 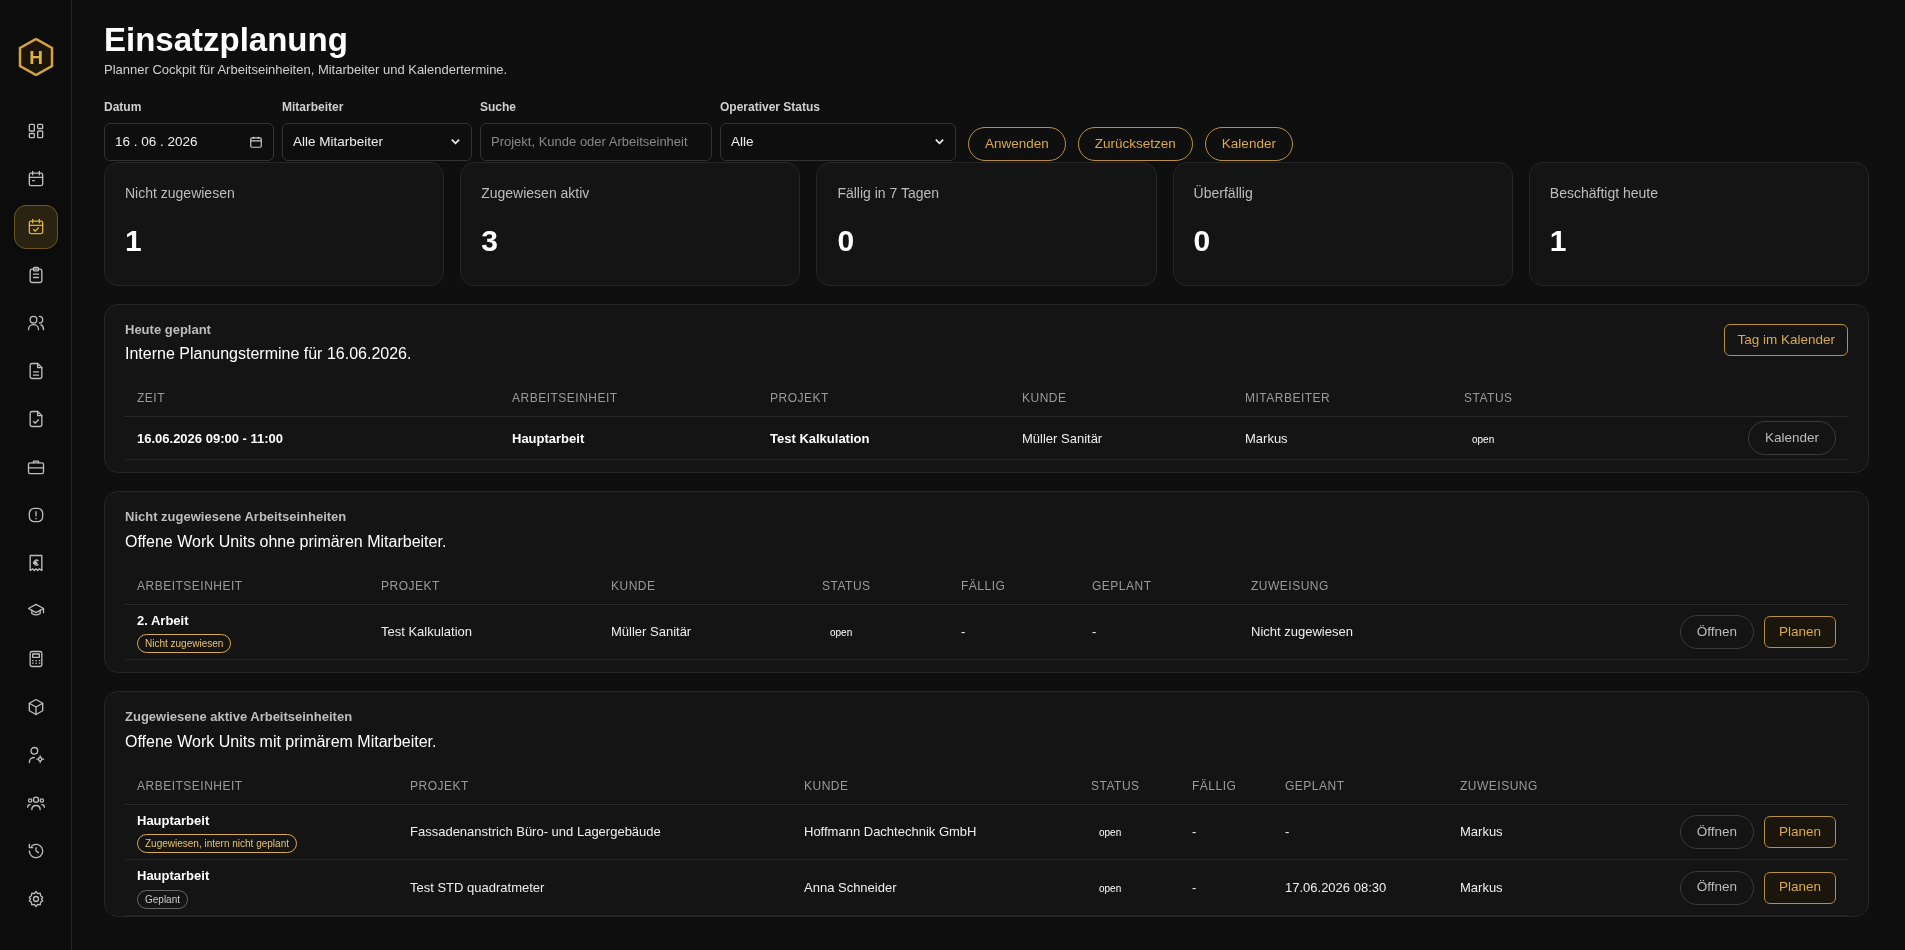 I want to click on table-cell: Anna Schneider, so click(x=850, y=887).